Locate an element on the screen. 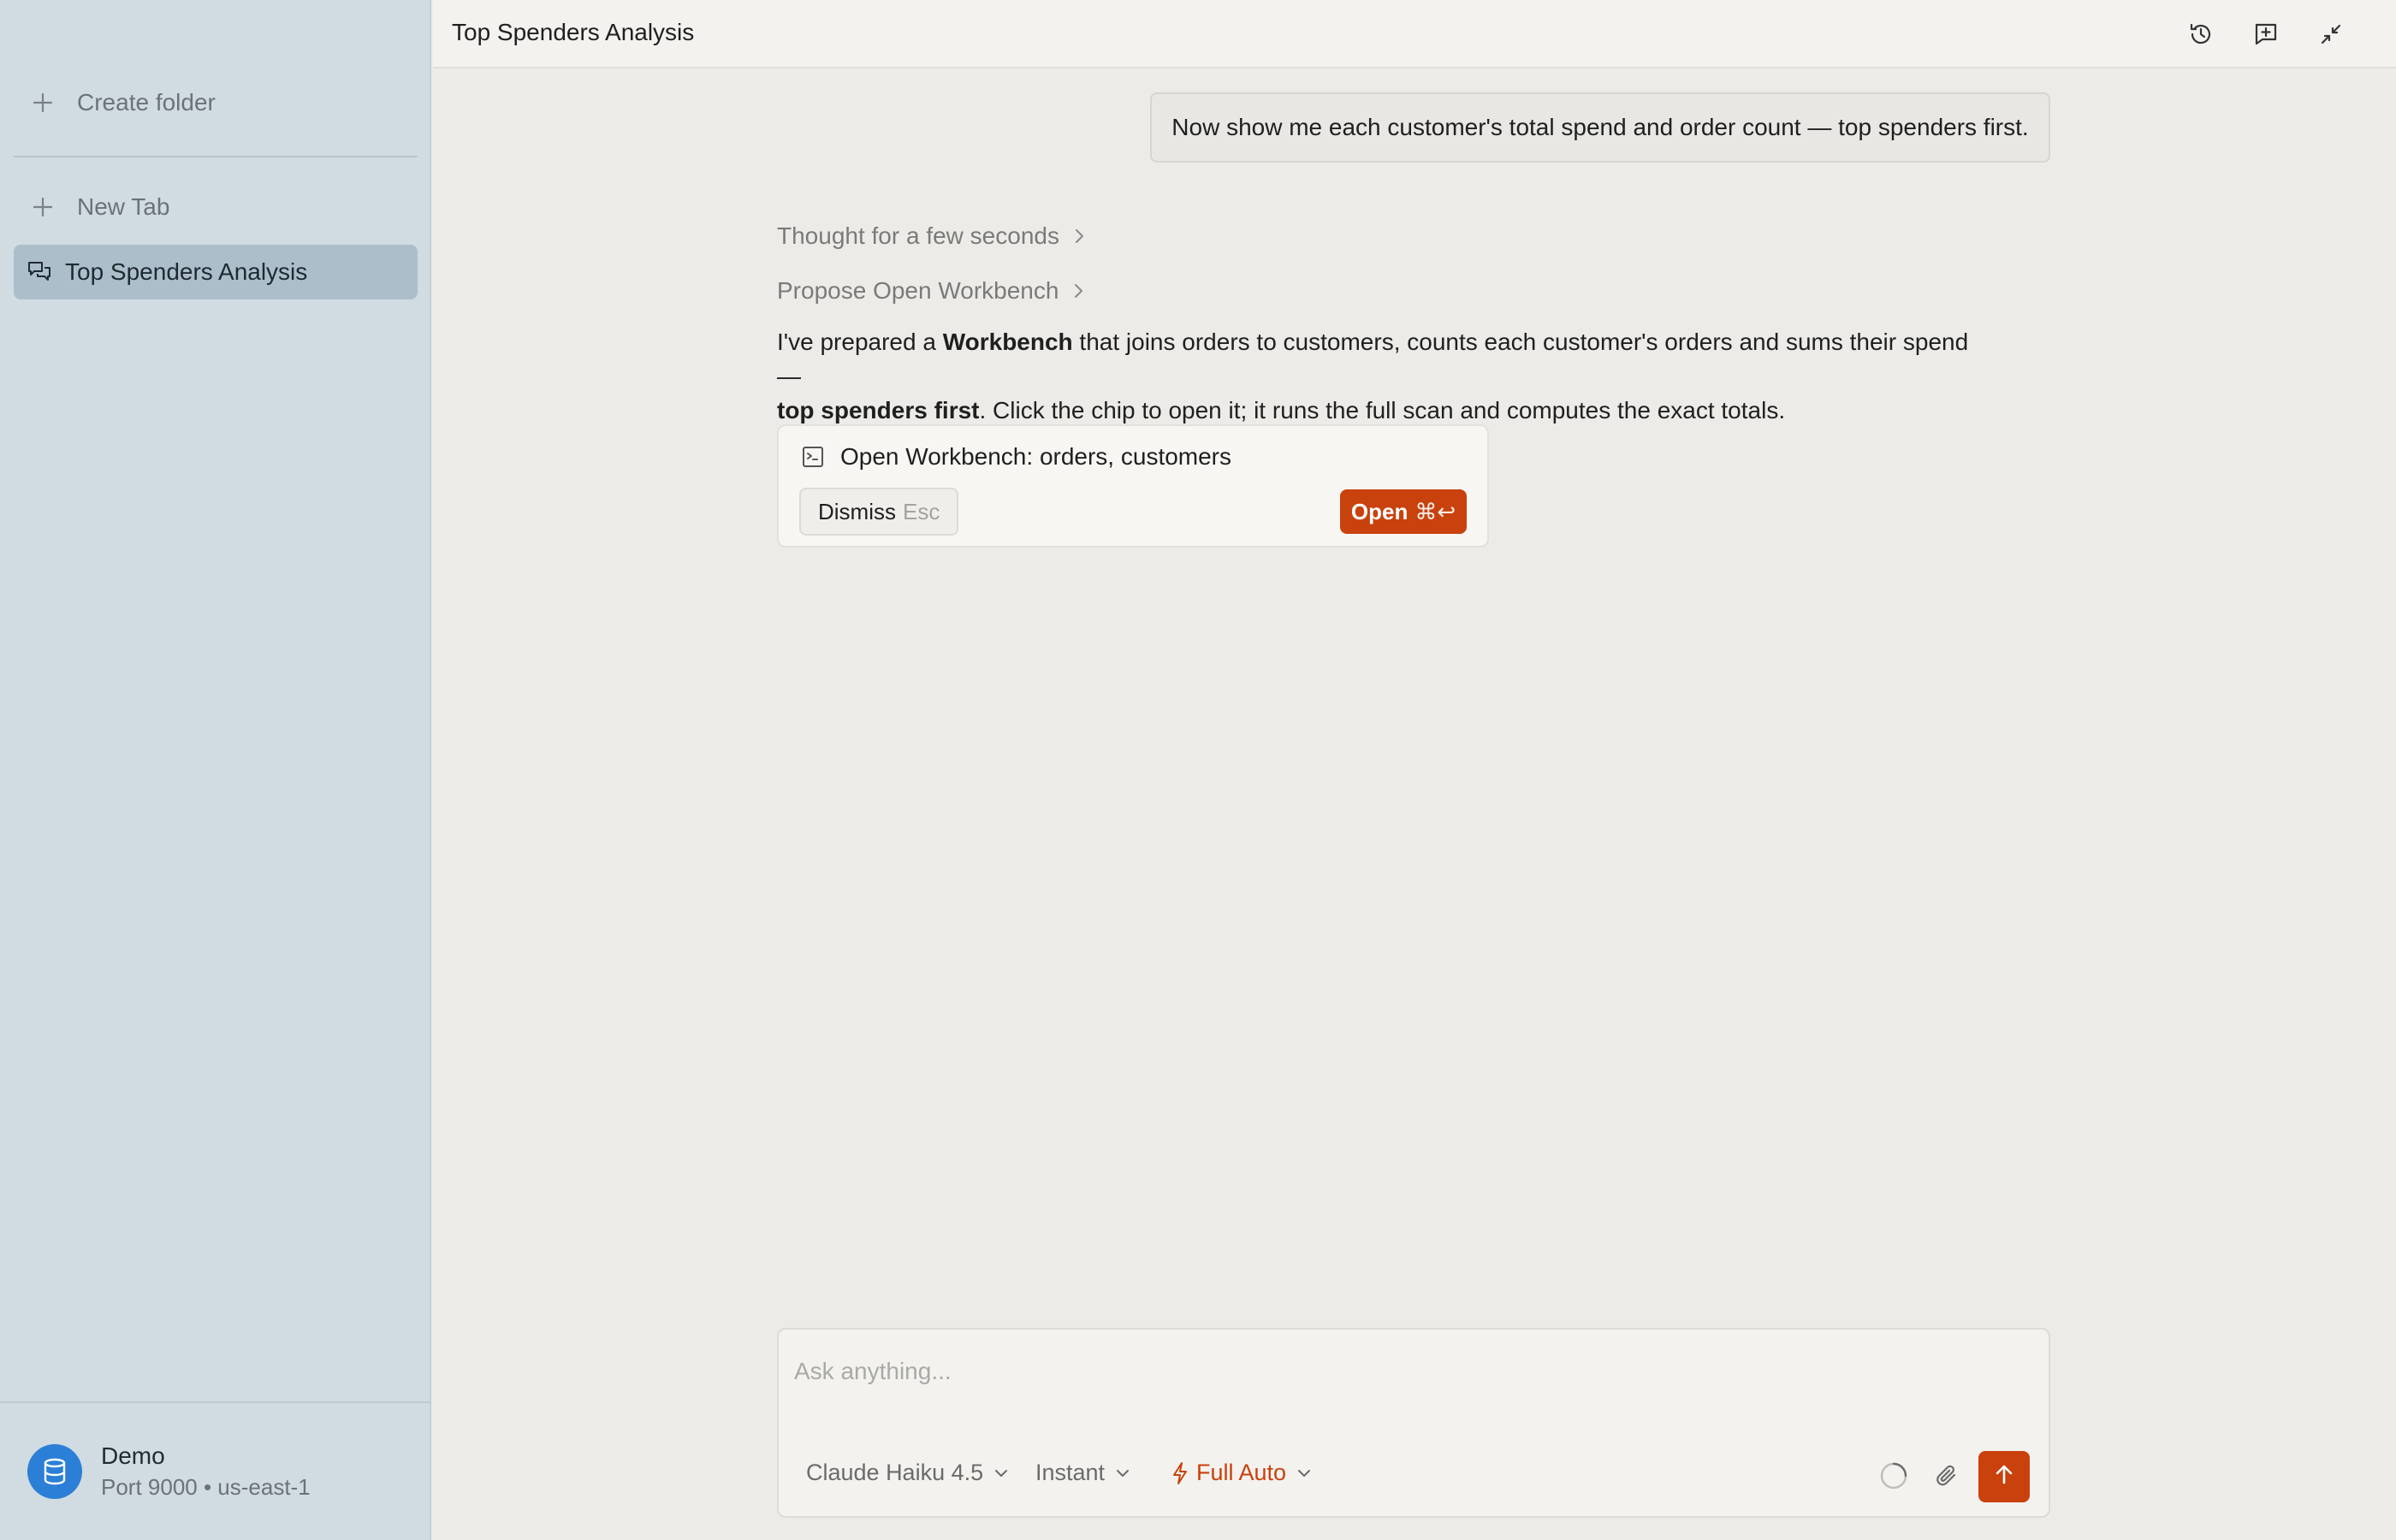 The height and width of the screenshot is (1540, 2396). propose-step: Propose Open Workbench is located at coordinates (931, 291).